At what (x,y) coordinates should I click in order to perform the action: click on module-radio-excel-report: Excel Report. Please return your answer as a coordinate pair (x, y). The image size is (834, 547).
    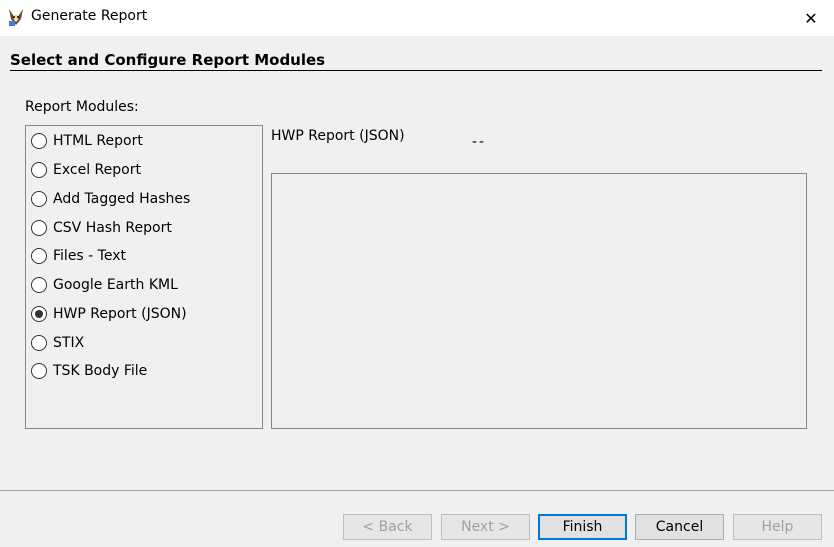
    Looking at the image, I should click on (86, 170).